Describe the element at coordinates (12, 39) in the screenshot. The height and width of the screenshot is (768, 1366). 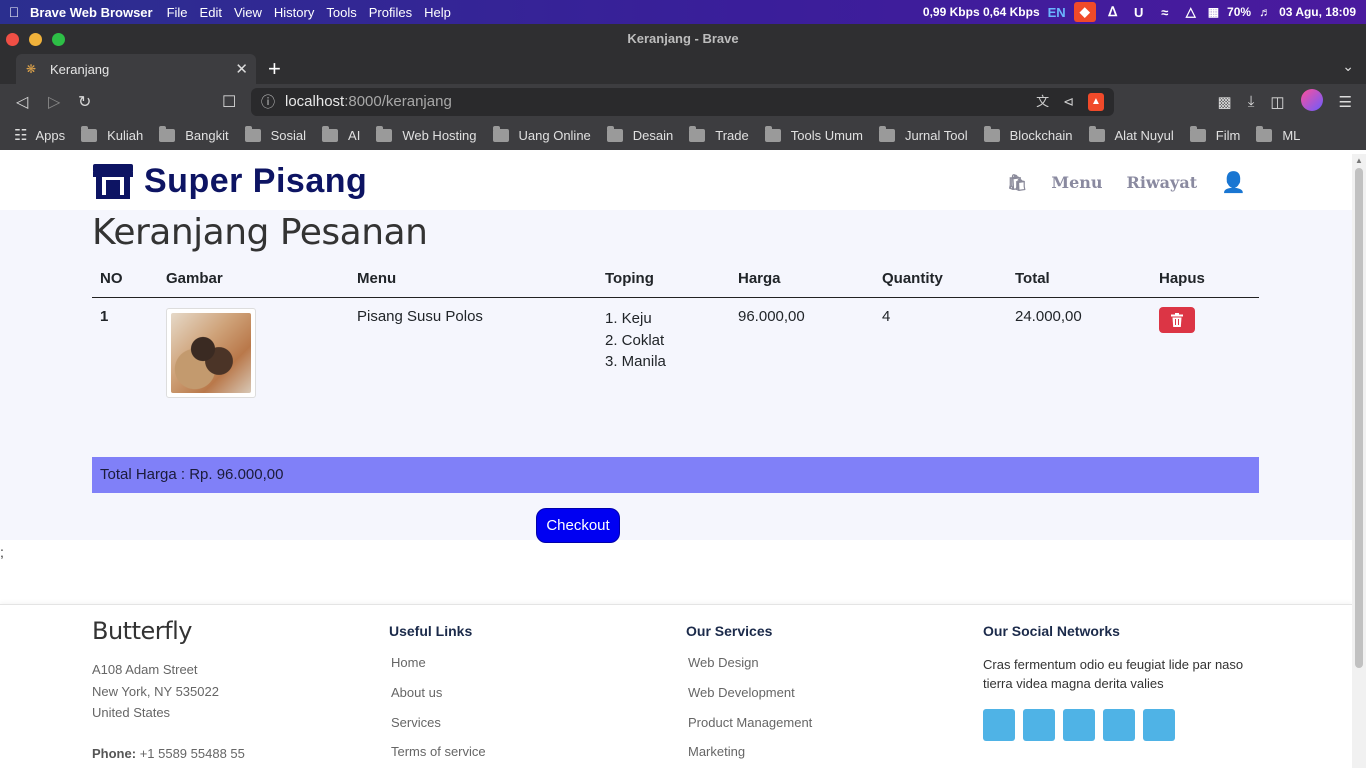
I see `close-window-button` at that location.